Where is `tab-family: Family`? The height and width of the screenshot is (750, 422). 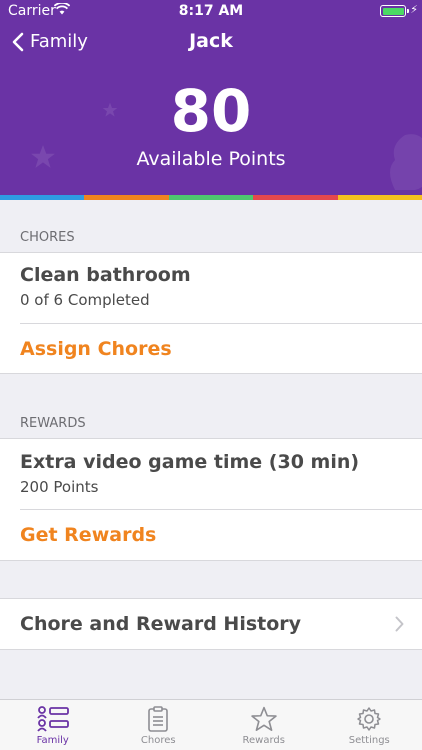 tab-family: Family is located at coordinates (53, 725).